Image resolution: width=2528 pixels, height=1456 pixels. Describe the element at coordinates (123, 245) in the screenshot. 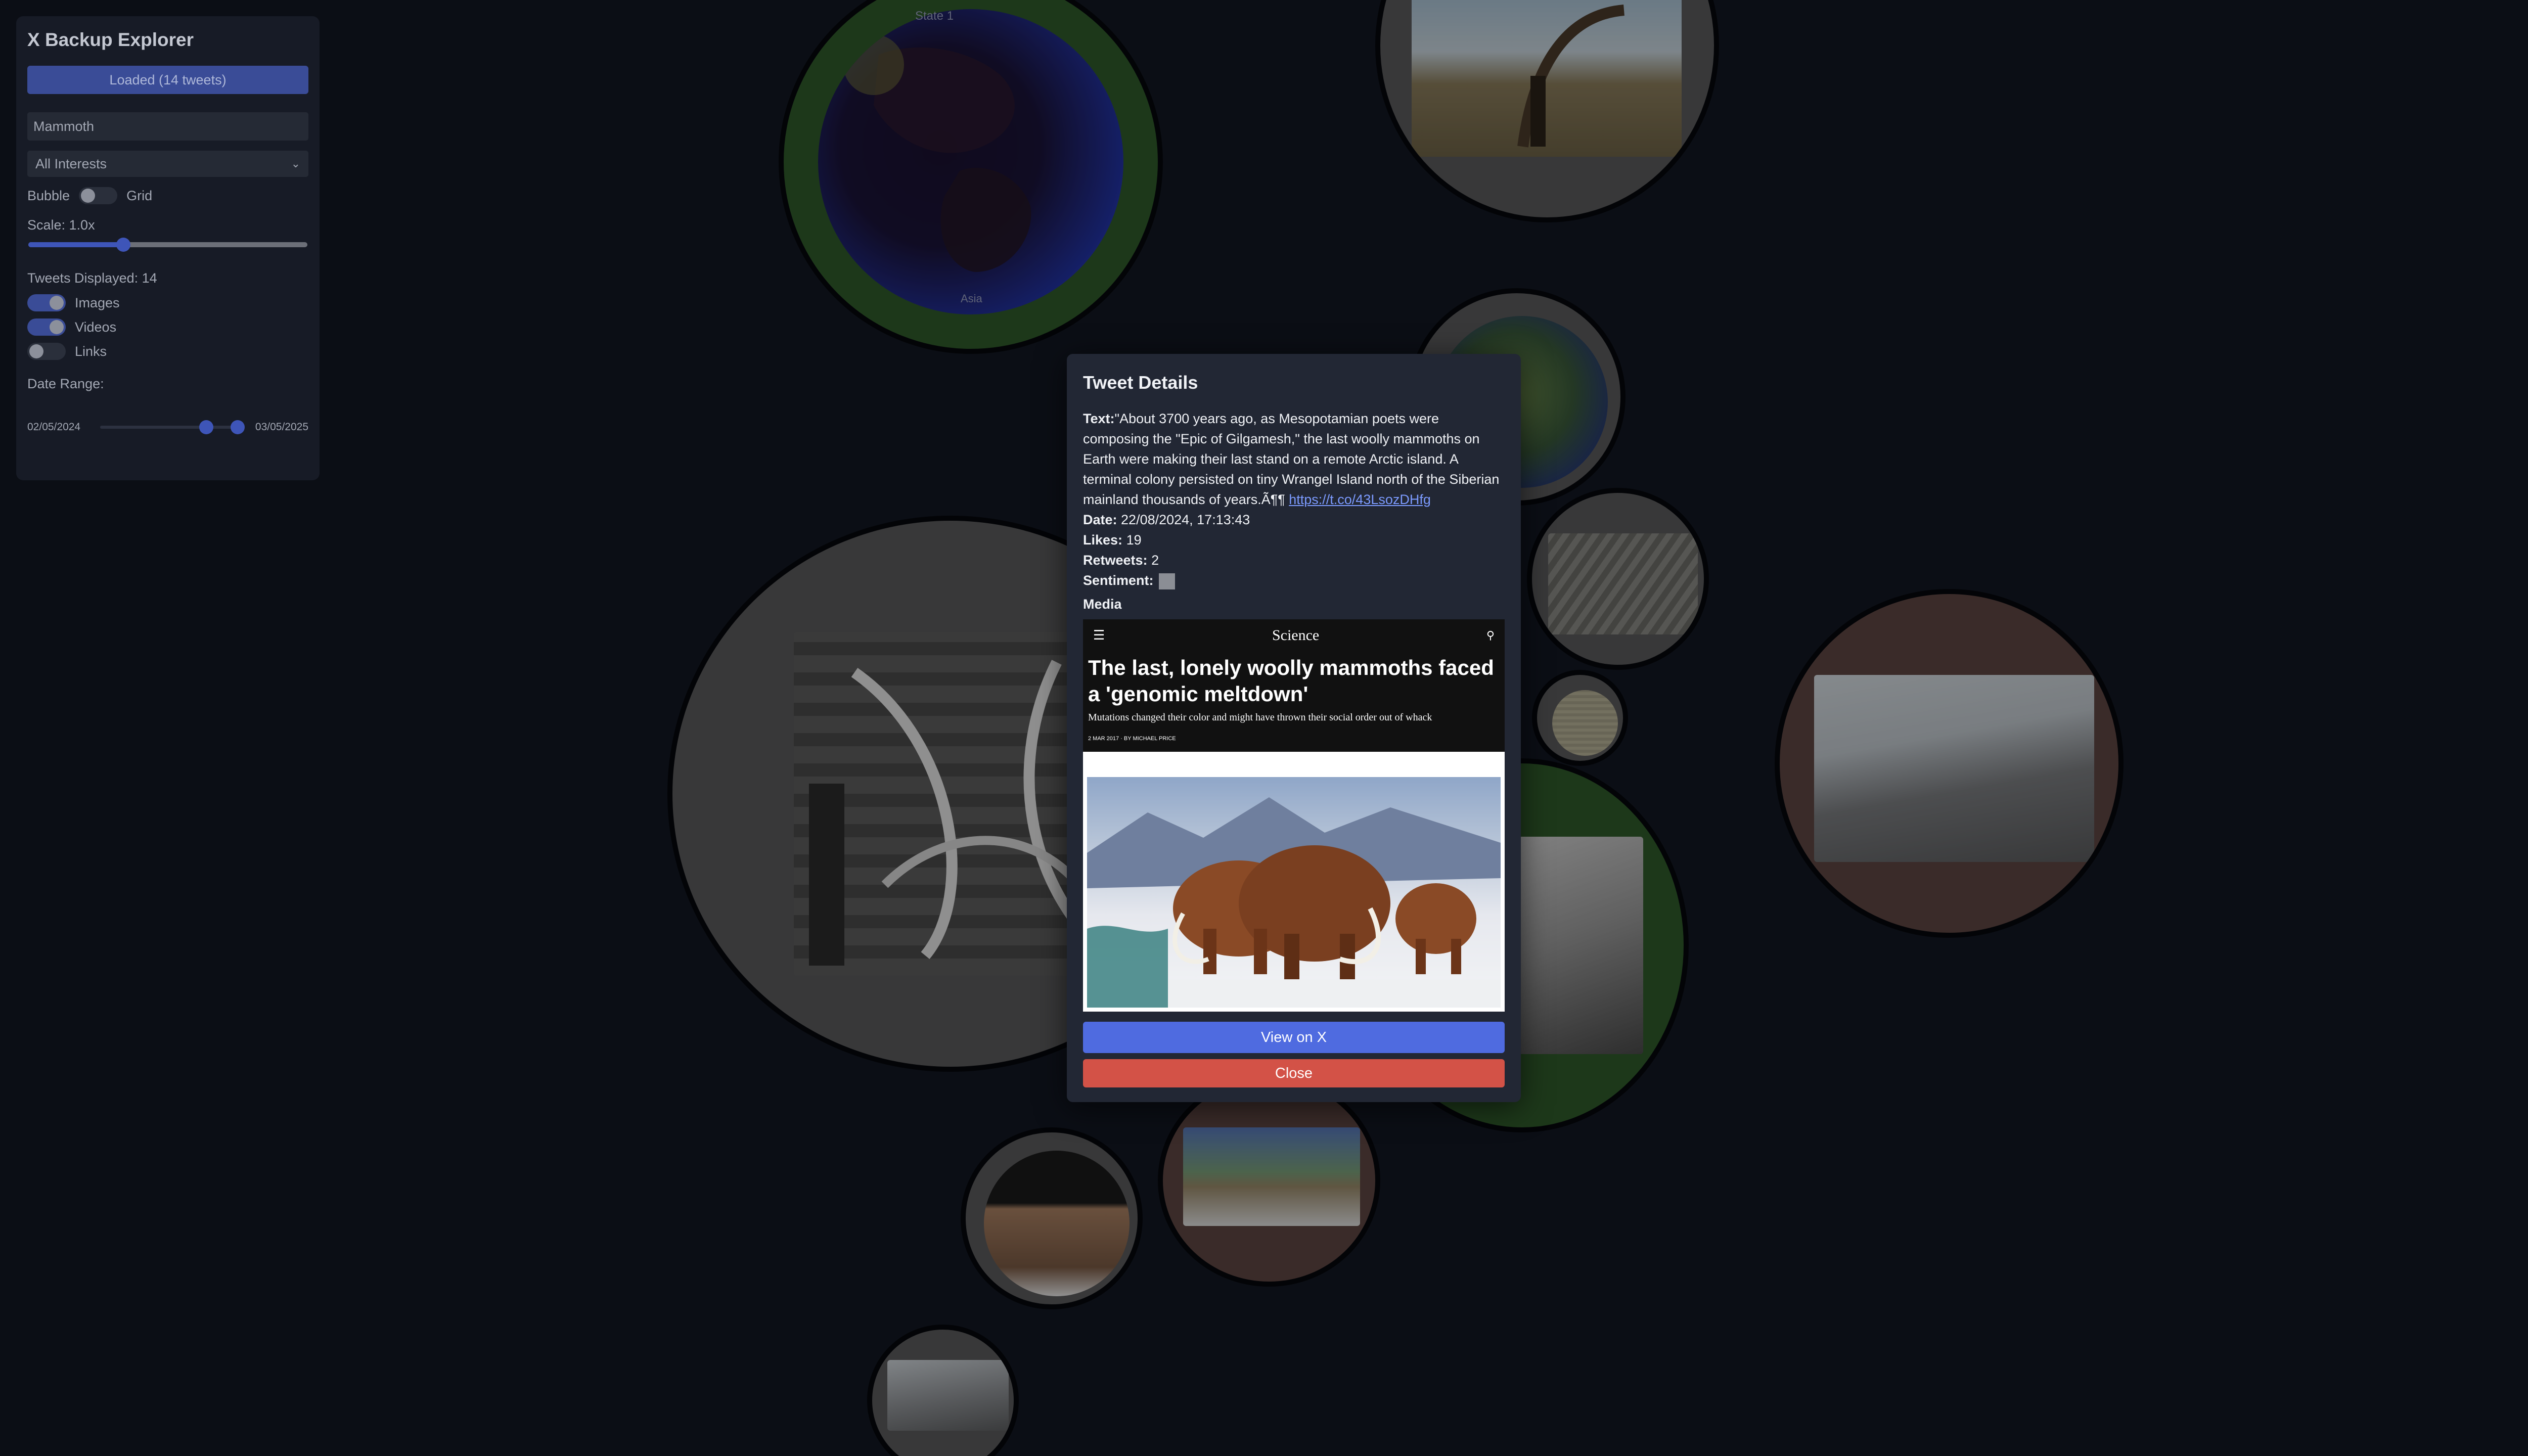

I see `scale-slider-thumb` at that location.